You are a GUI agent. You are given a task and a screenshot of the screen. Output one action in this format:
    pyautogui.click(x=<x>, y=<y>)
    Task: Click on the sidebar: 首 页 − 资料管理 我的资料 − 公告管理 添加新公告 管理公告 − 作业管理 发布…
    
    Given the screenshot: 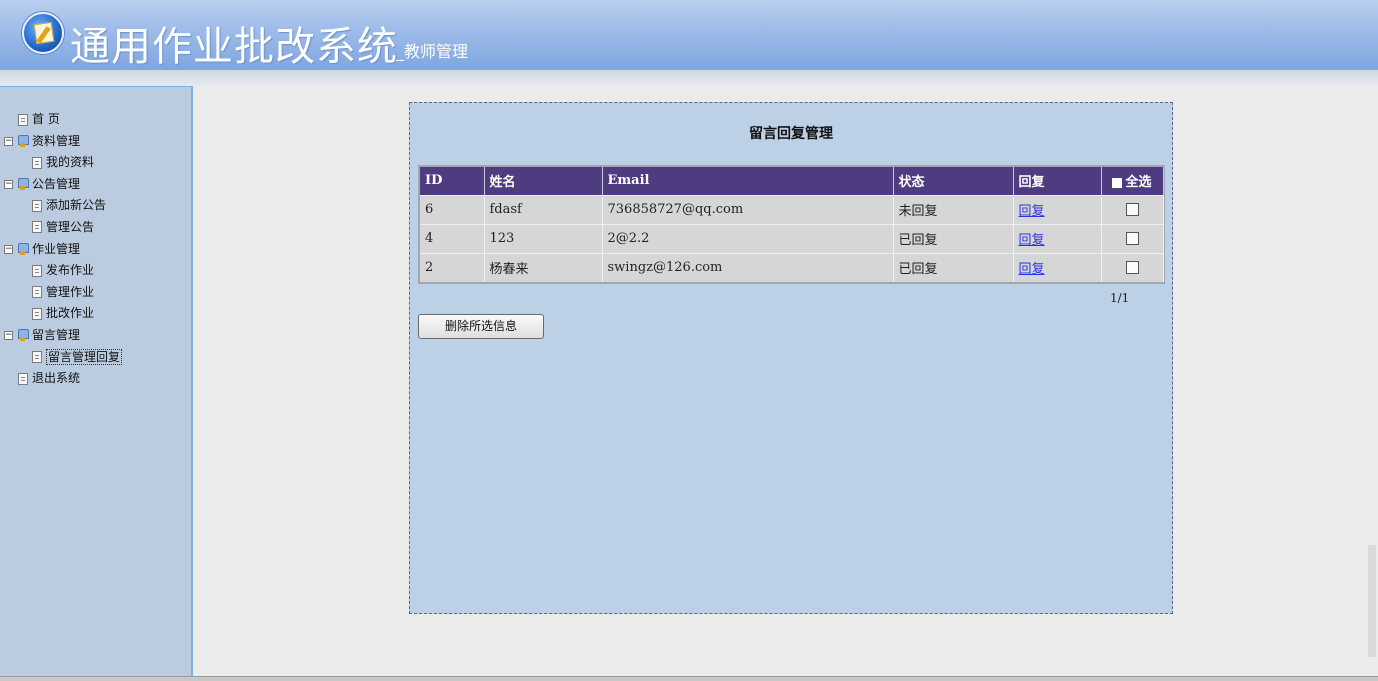 What is the action you would take?
    pyautogui.click(x=96, y=381)
    